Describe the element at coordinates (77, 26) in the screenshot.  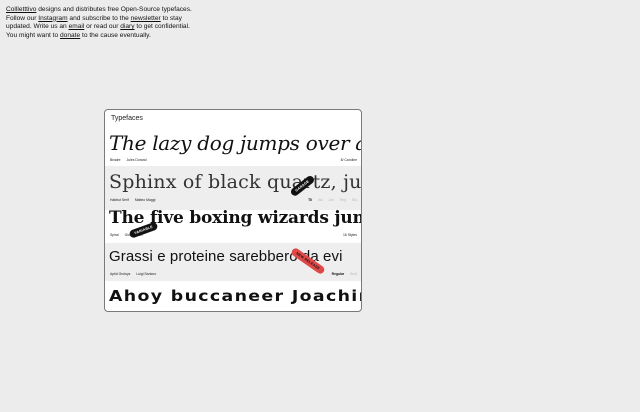
I see `email-link: email` at that location.